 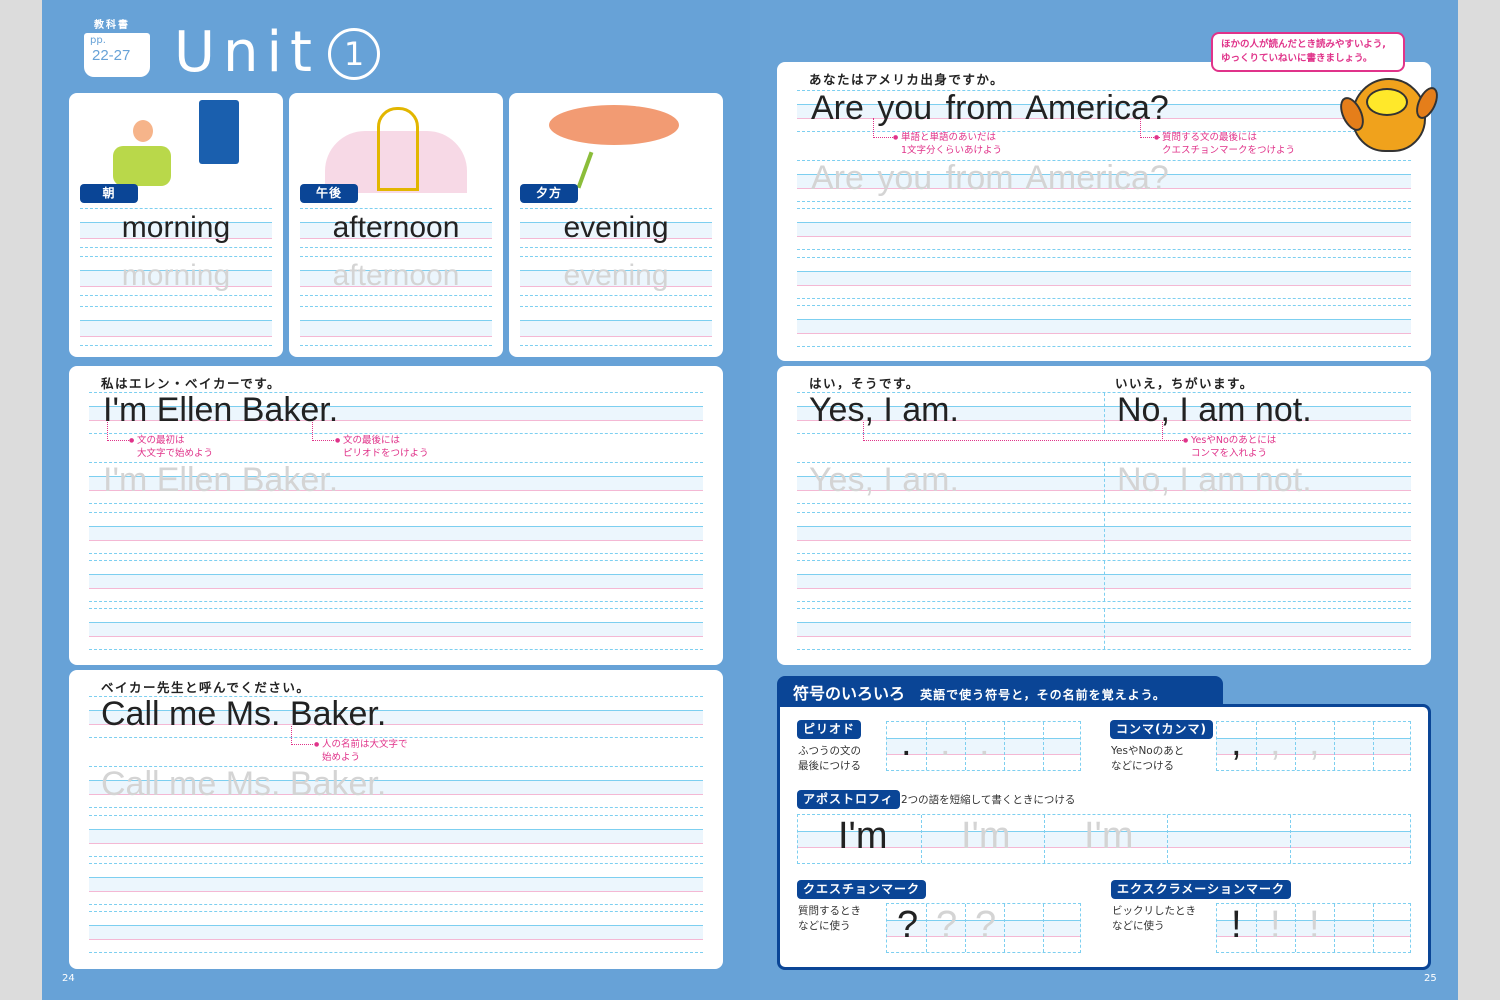 What do you see at coordinates (829, 918) in the screenshot?
I see `question-desc: 質問するとき などに使う` at bounding box center [829, 918].